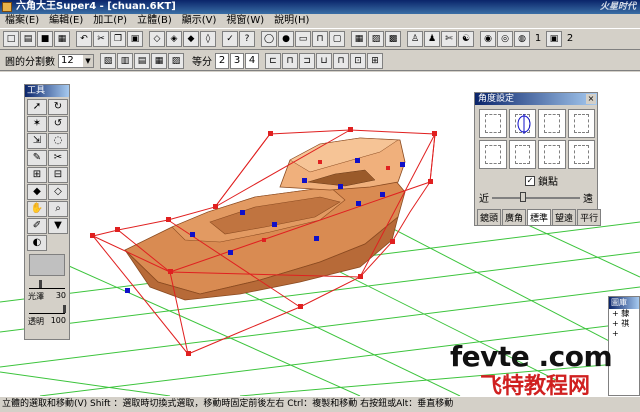  I want to click on far-label: 遠, so click(588, 199).